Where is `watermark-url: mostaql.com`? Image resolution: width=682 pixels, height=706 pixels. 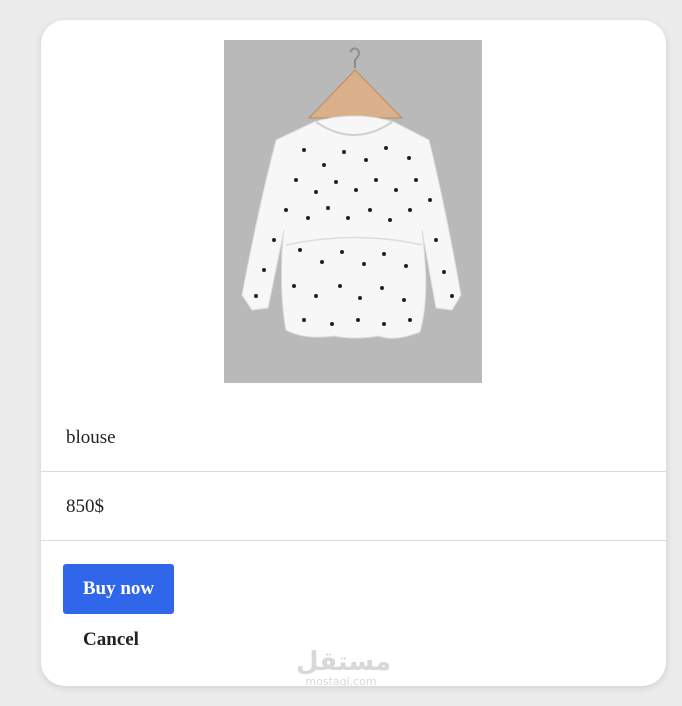
watermark-url: mostaql.com is located at coordinates (341, 681).